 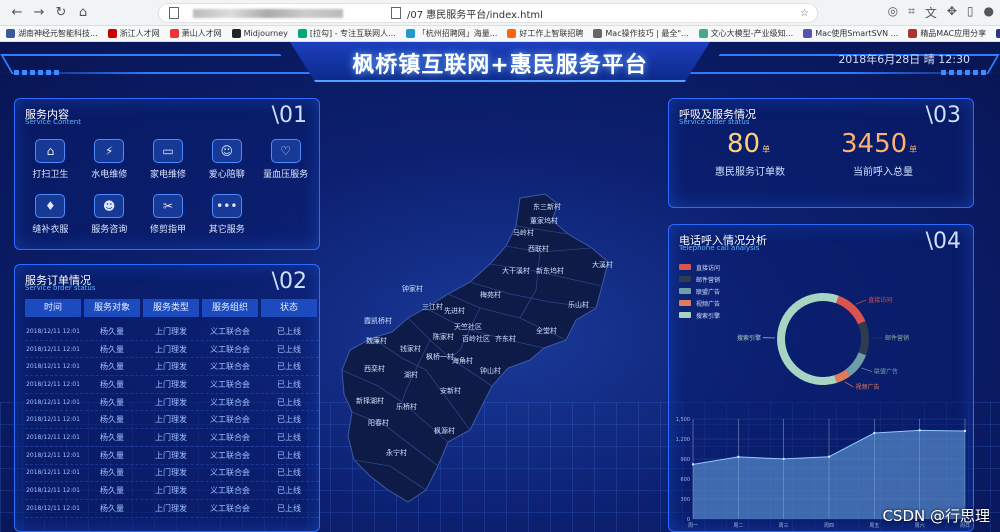 What do you see at coordinates (259, 33) in the screenshot?
I see `bookmark-item: Midjourney` at bounding box center [259, 33].